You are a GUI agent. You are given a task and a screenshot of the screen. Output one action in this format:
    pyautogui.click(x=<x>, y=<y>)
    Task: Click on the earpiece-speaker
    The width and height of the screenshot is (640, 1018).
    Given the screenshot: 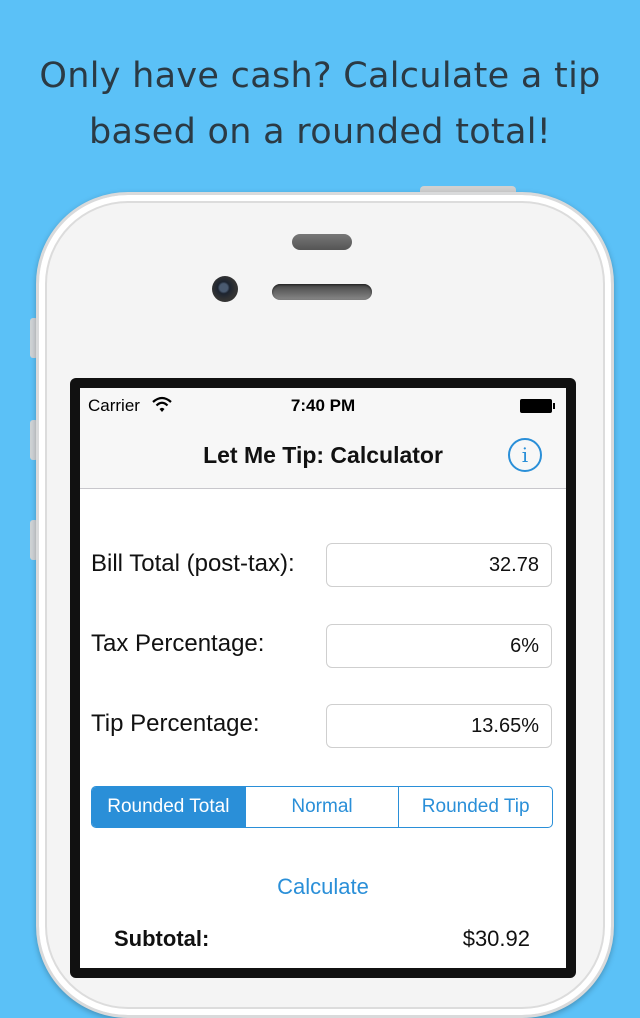 What is the action you would take?
    pyautogui.click(x=322, y=292)
    